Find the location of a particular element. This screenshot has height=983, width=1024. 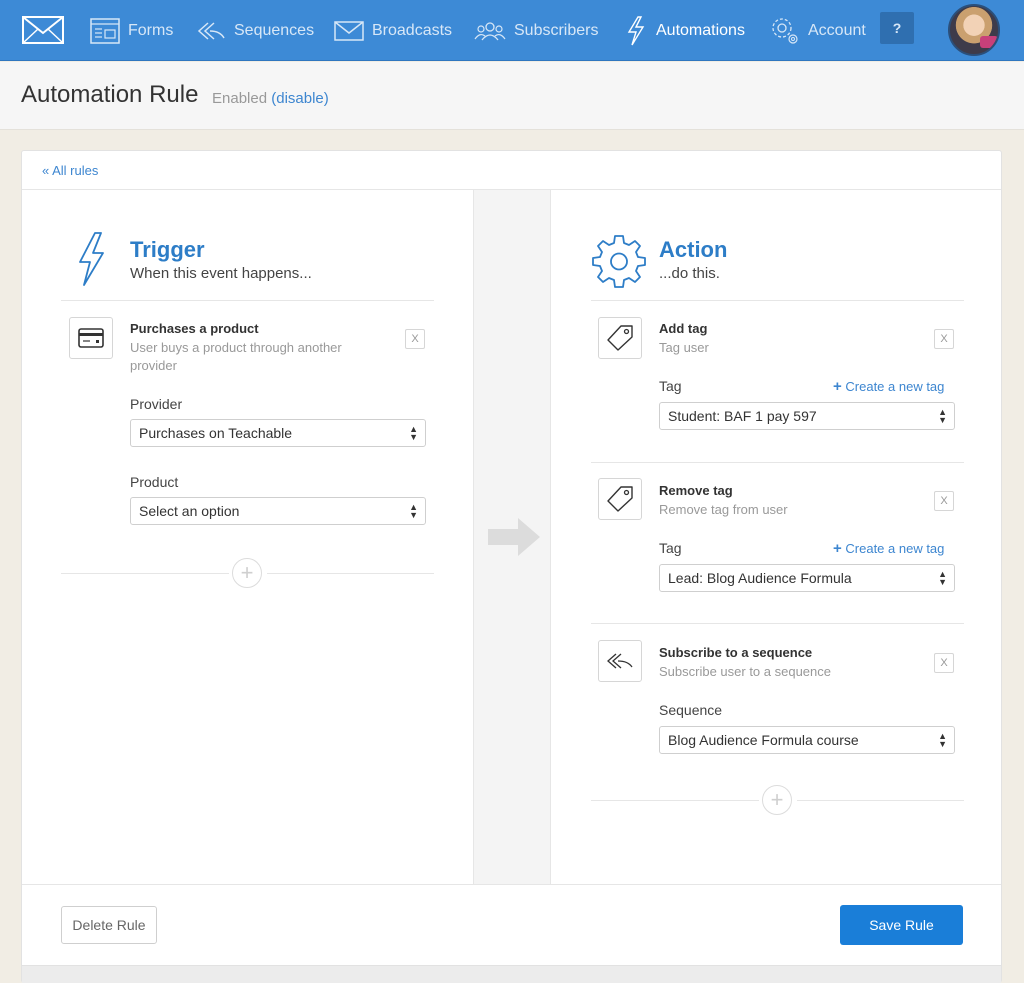

remove-tag-description: Remove tag from user is located at coordinates (723, 509).